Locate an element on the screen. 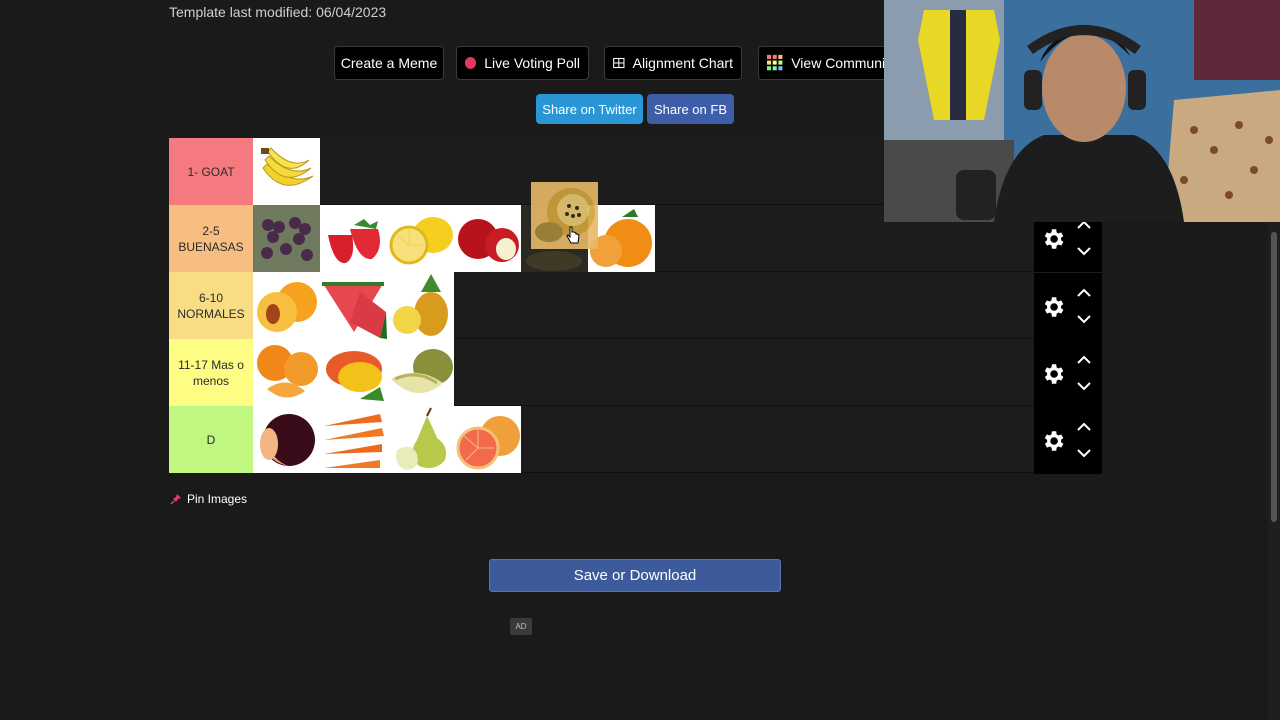 The width and height of the screenshot is (1280, 720). item-grapes is located at coordinates (286, 238).